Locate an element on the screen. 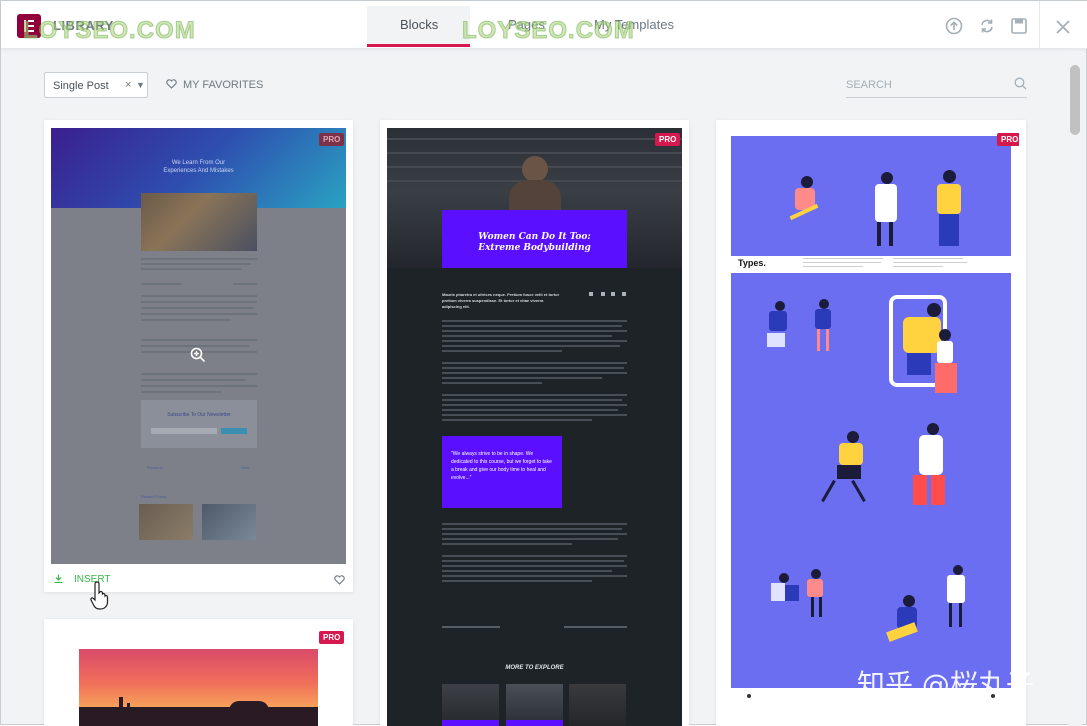  active-tab-indicator is located at coordinates (418, 45).